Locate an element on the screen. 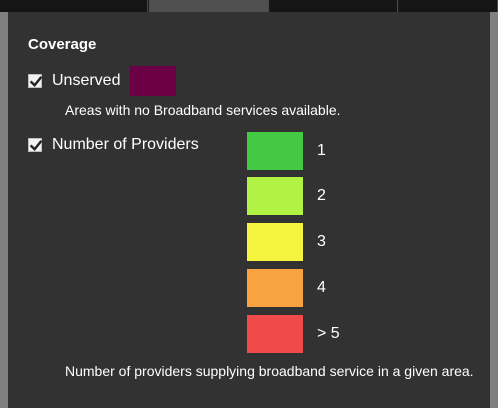  unserved-color-swatch is located at coordinates (153, 81).